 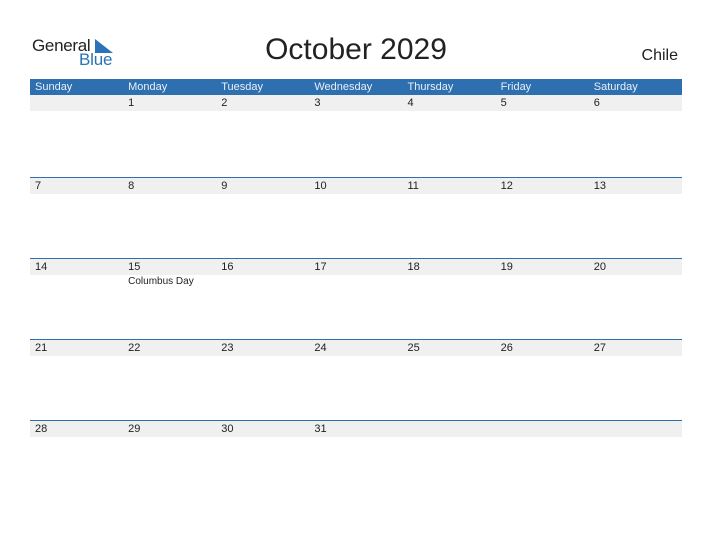 What do you see at coordinates (413, 348) in the screenshot?
I see `day-number: 25` at bounding box center [413, 348].